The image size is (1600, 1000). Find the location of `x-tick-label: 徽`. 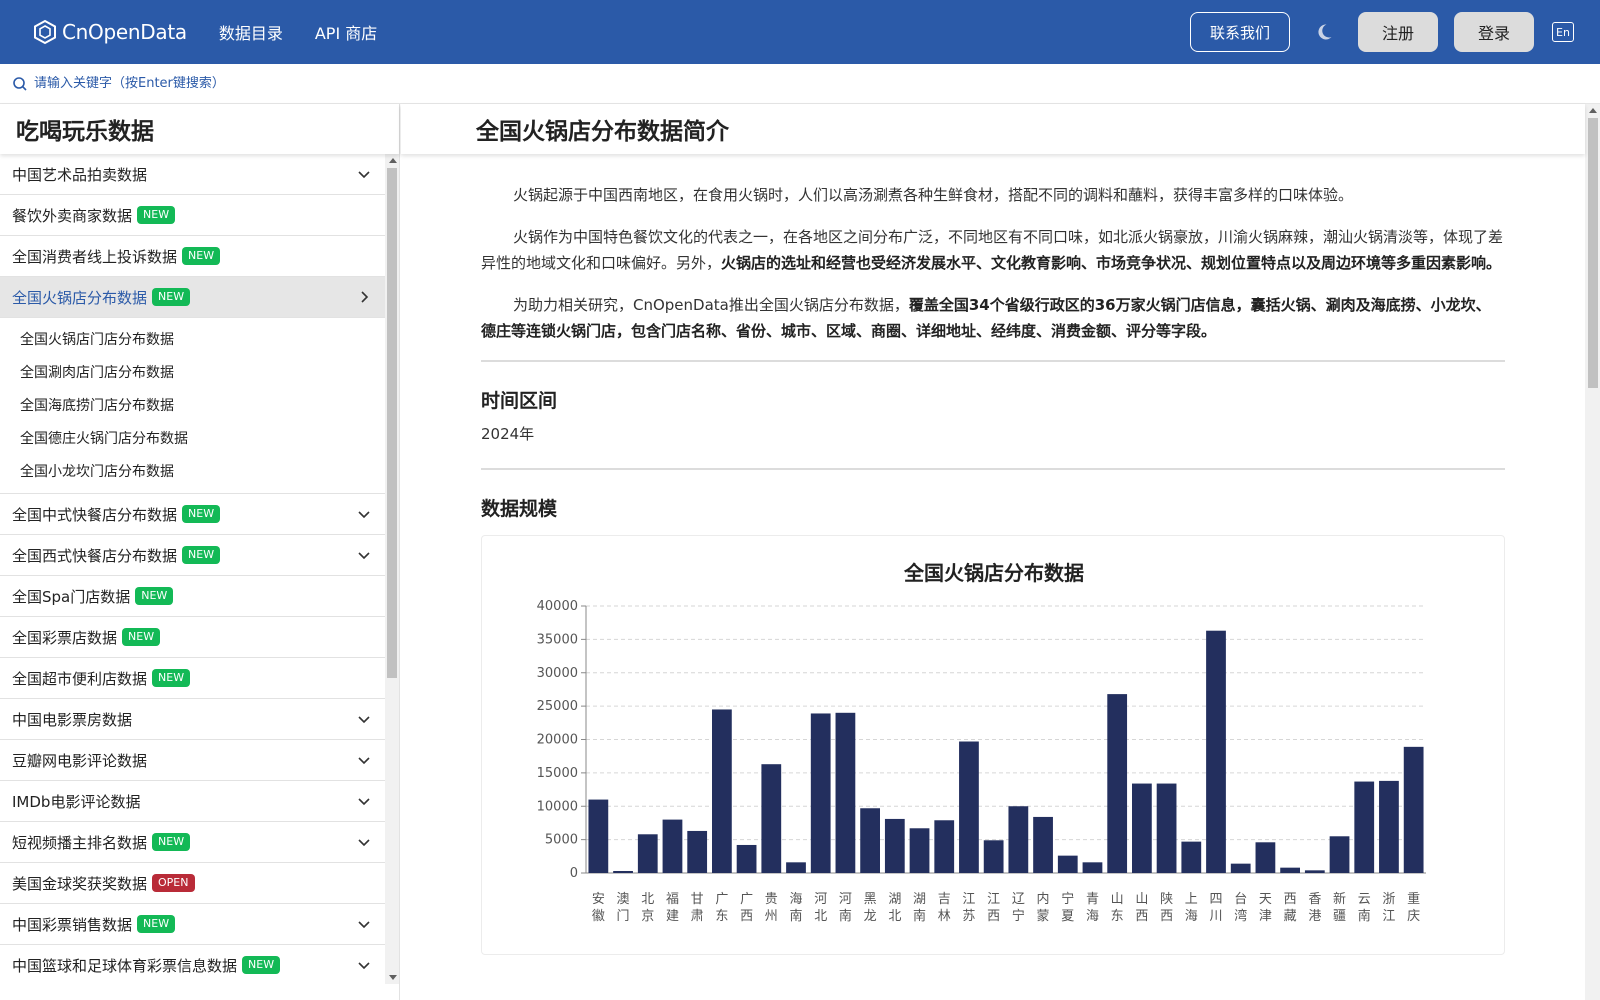

x-tick-label: 徽 is located at coordinates (598, 916).